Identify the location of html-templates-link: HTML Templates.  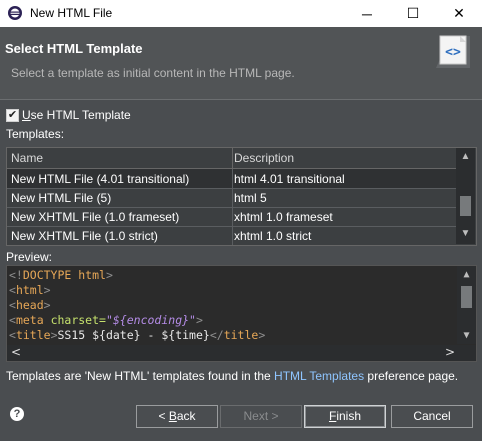
(319, 376).